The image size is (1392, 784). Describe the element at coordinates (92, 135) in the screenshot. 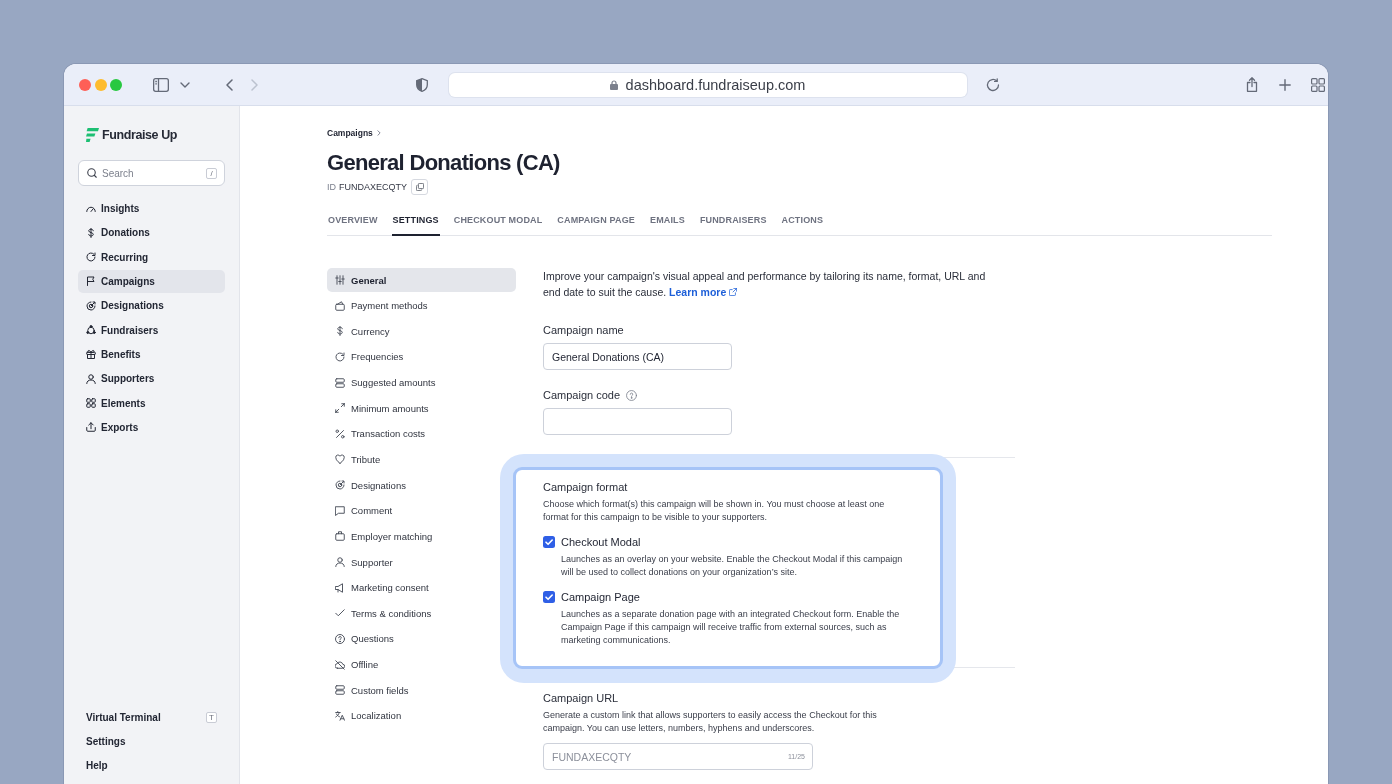

I see `logo-icon` at that location.